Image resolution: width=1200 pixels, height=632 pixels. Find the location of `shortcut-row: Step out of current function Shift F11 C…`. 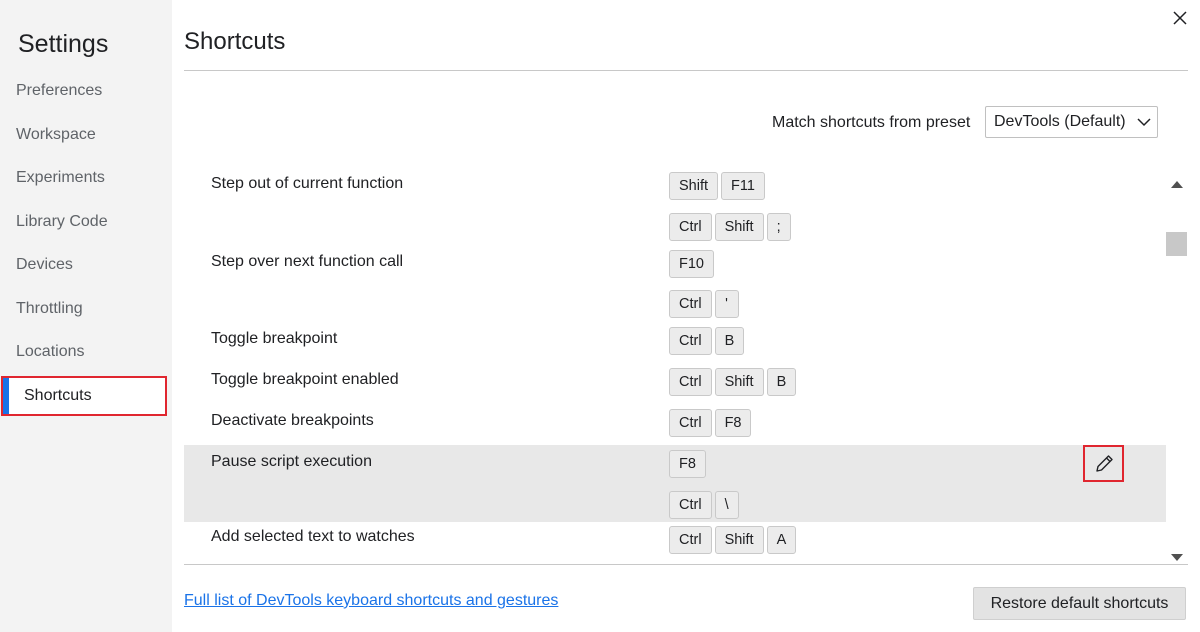

shortcut-row: Step out of current function Shift F11 C… is located at coordinates (675, 211).